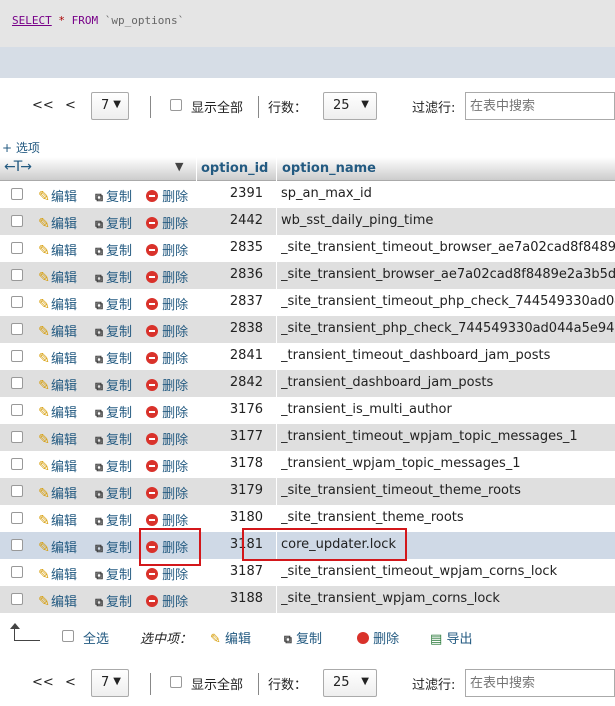  I want to click on cell-option-id: 3176, so click(231, 409).